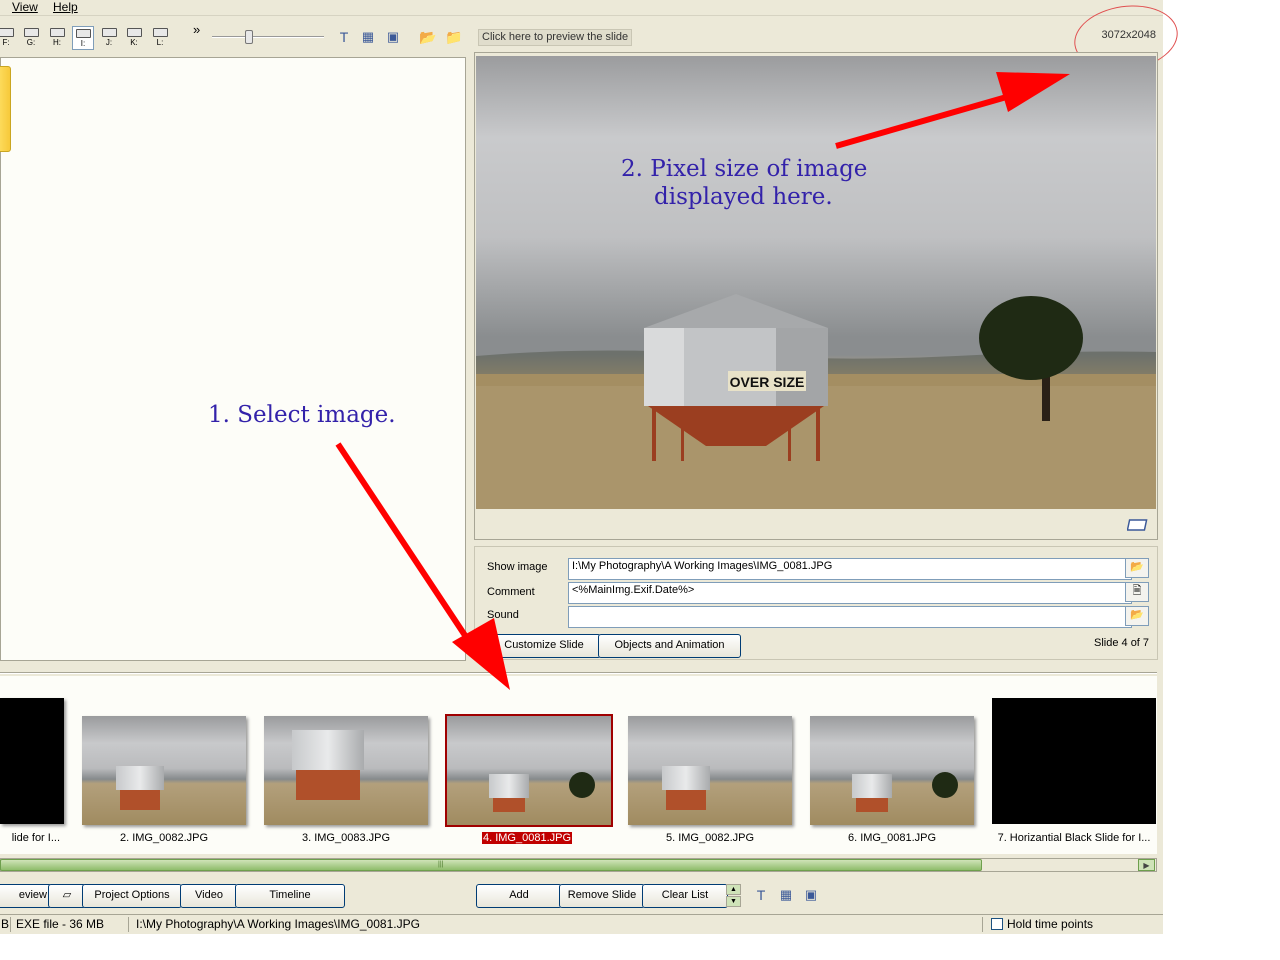 This screenshot has width=1280, height=960. What do you see at coordinates (441, 864) in the screenshot?
I see `scrollbar-grip-icon: |||` at bounding box center [441, 864].